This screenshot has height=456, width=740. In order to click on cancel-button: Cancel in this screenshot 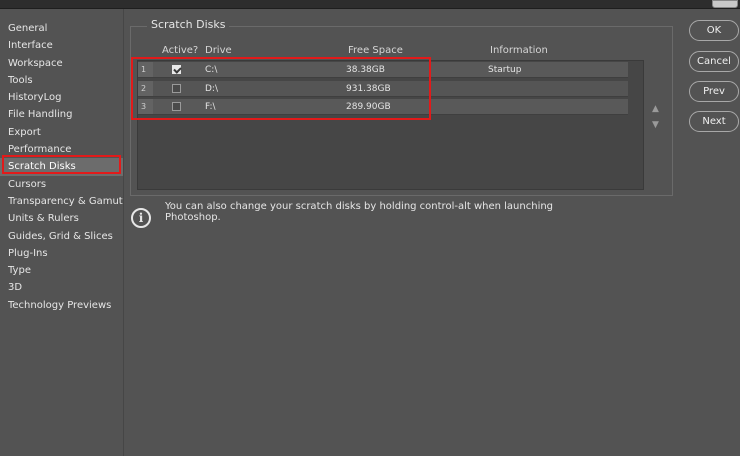, I will do `click(714, 61)`.